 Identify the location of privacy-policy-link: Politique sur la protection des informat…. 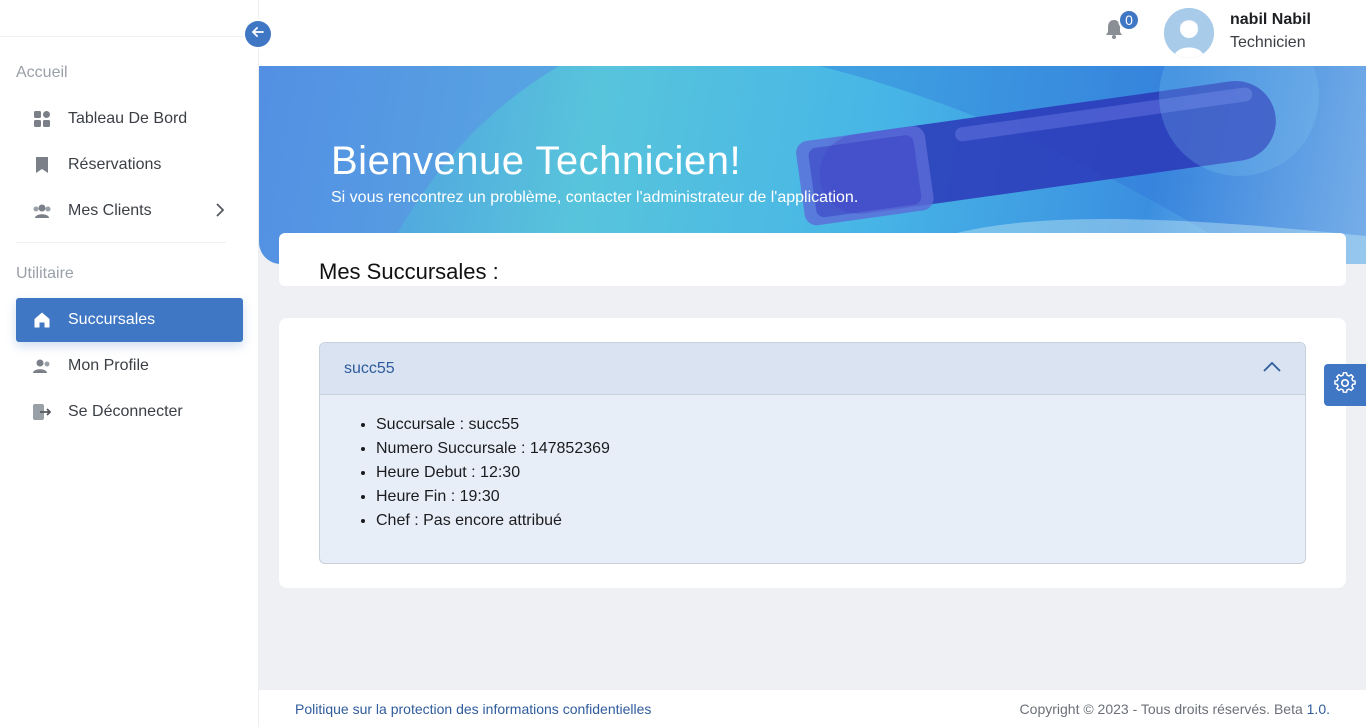
(473, 709).